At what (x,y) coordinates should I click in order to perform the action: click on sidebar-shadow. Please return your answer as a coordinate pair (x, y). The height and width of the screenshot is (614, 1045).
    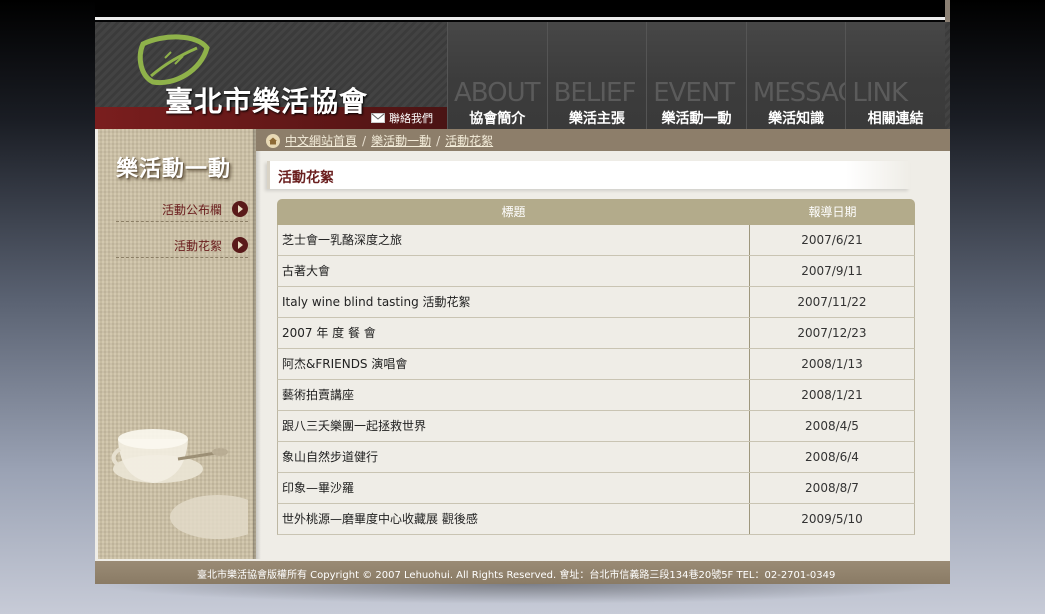
    Looking at the image, I should click on (257, 344).